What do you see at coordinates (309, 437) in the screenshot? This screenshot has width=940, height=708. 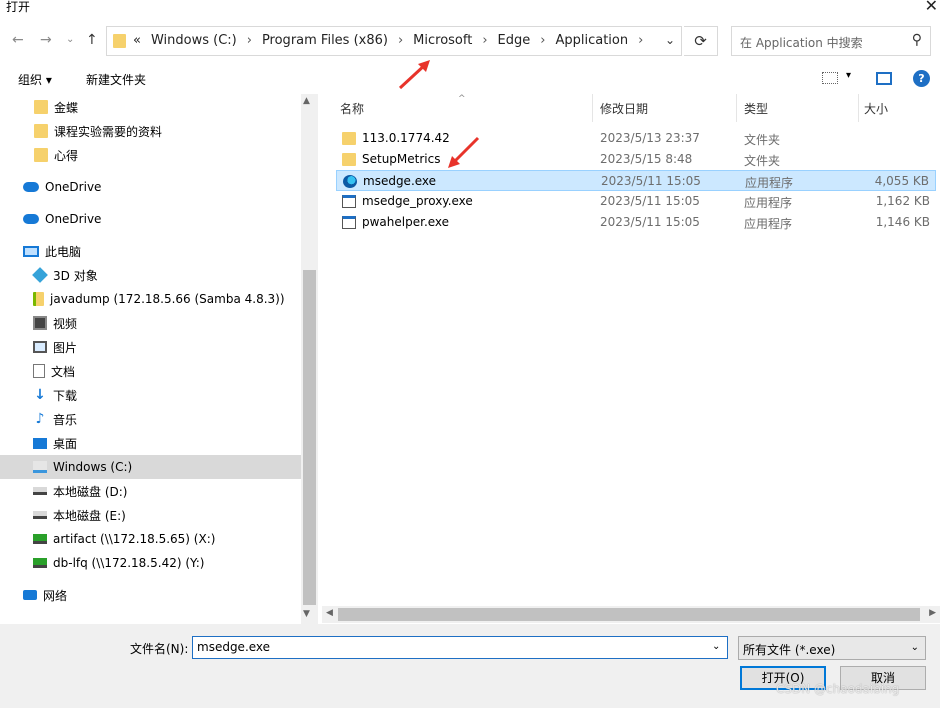 I see `sidebar-scrollbar-thumb` at bounding box center [309, 437].